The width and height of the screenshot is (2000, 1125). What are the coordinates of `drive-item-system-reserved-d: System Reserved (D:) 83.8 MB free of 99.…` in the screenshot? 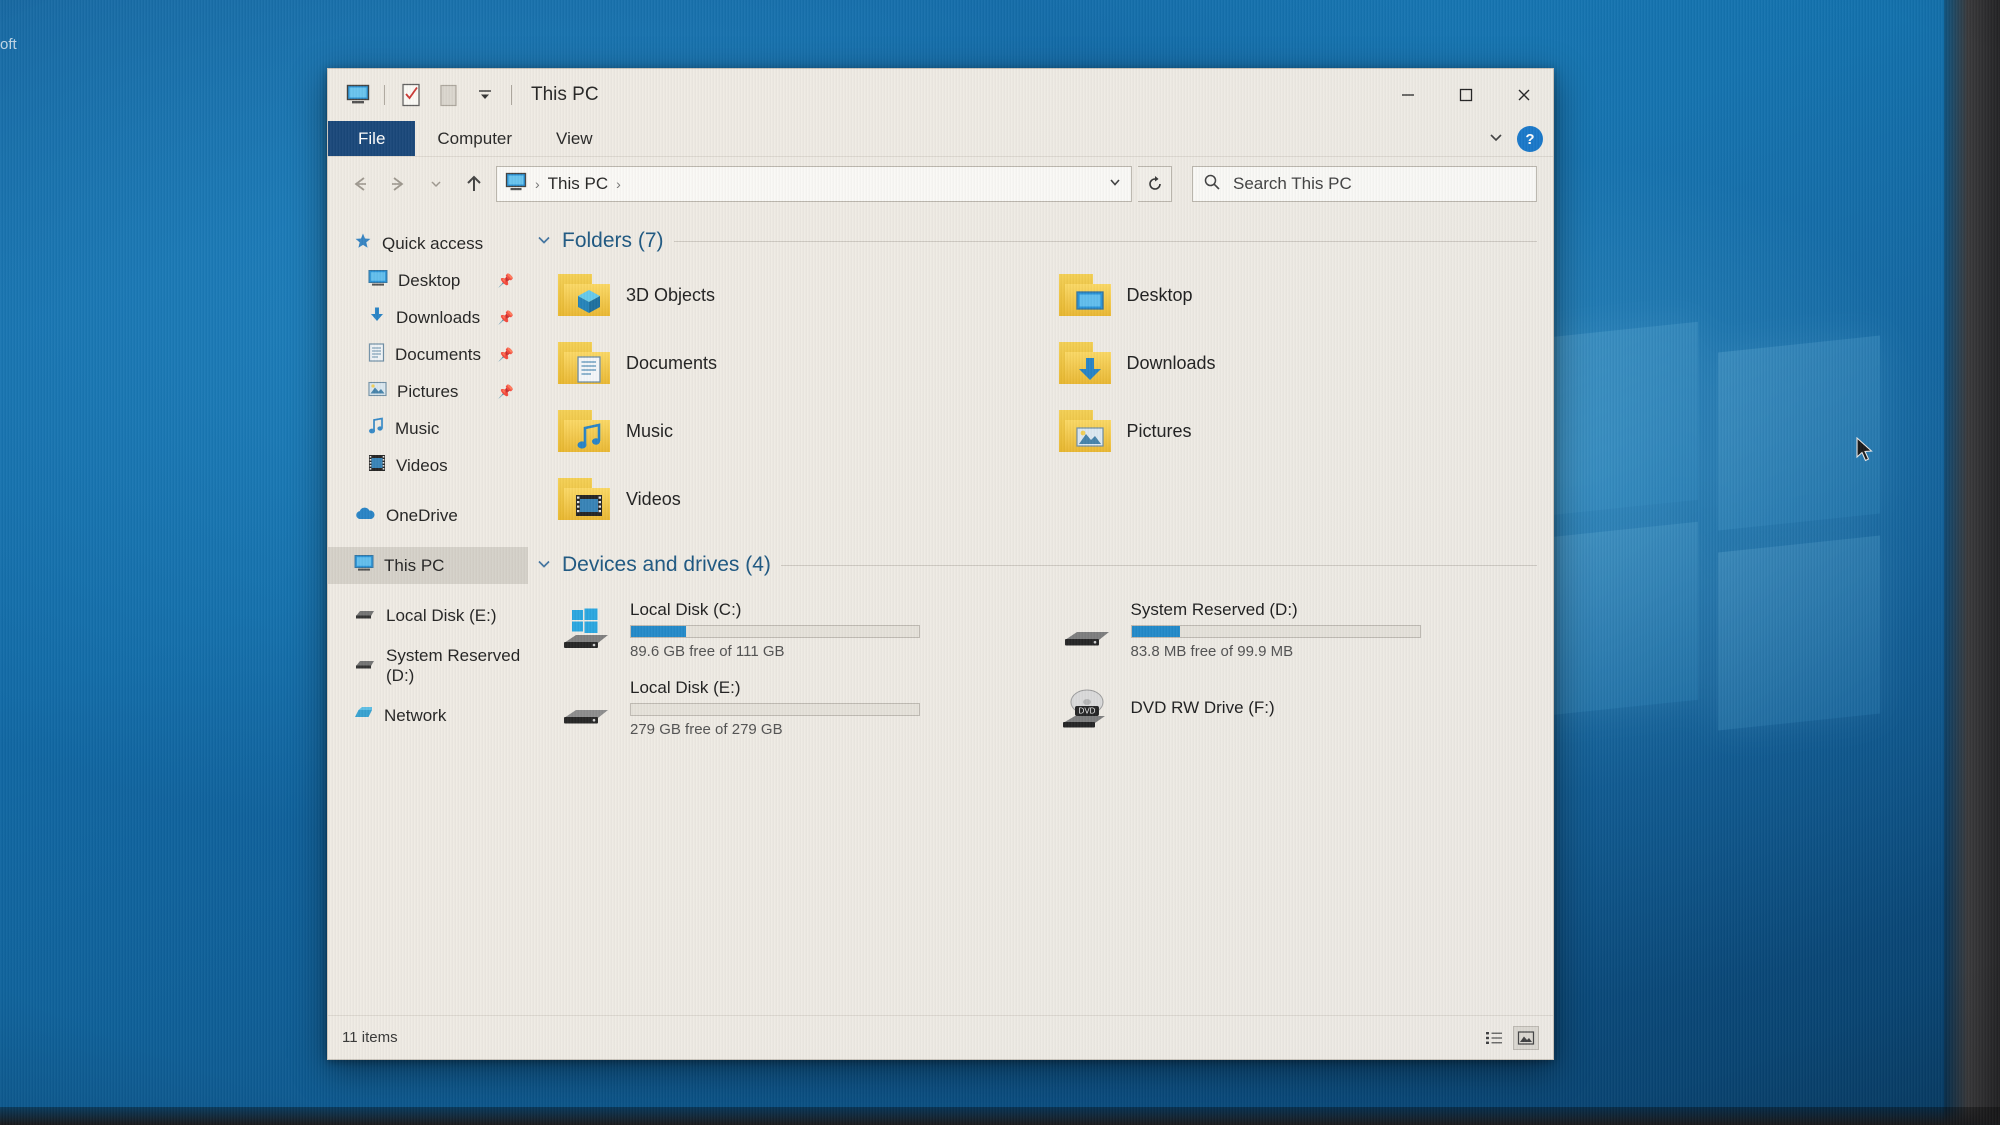 It's located at (1287, 630).